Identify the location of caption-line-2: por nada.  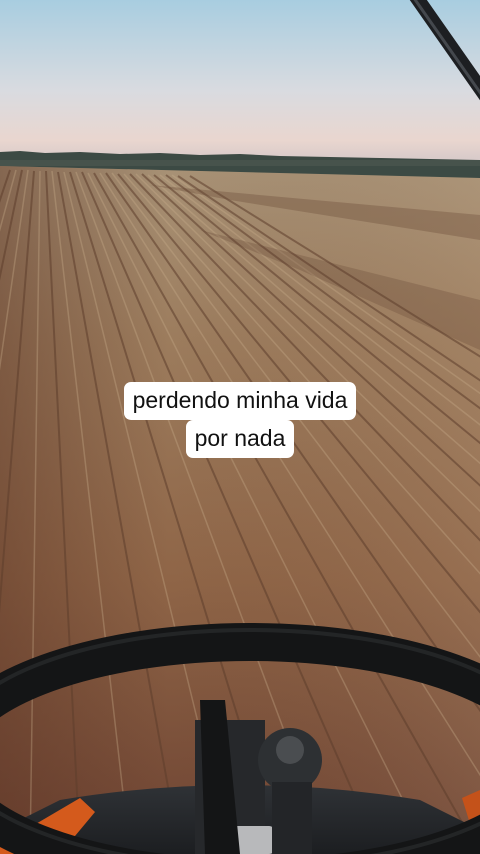
(240, 439).